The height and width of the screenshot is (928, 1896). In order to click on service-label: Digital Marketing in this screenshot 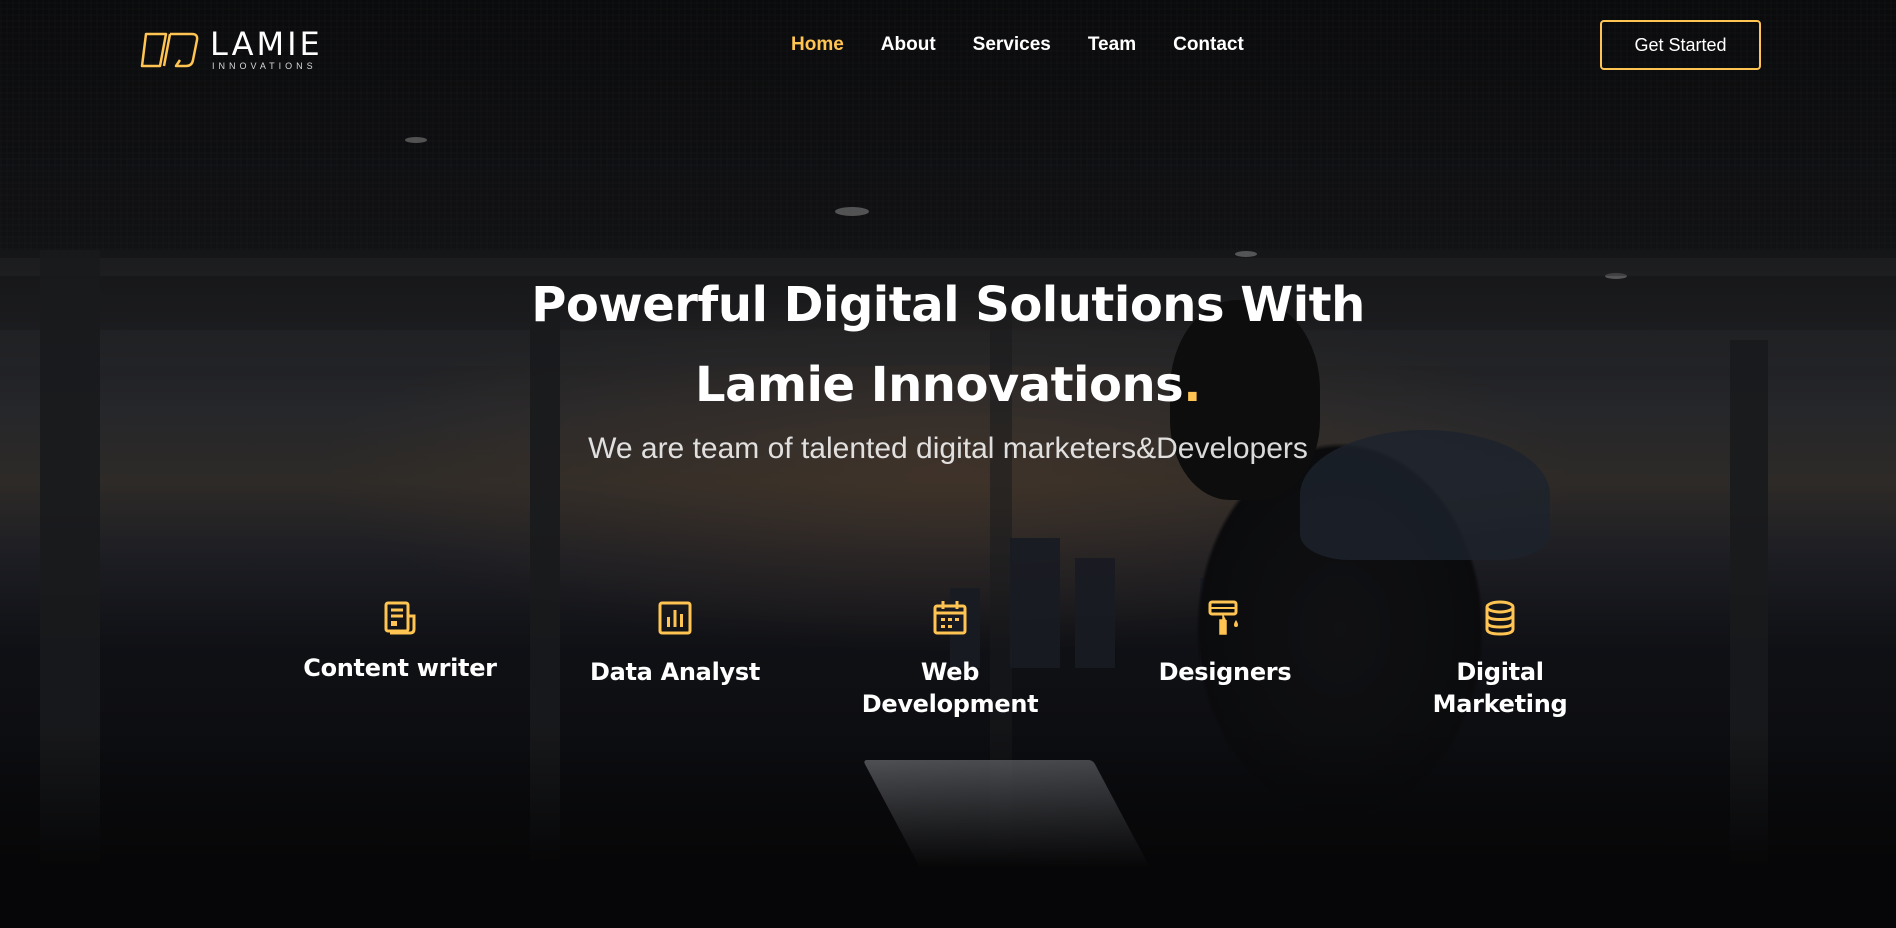, I will do `click(1500, 688)`.